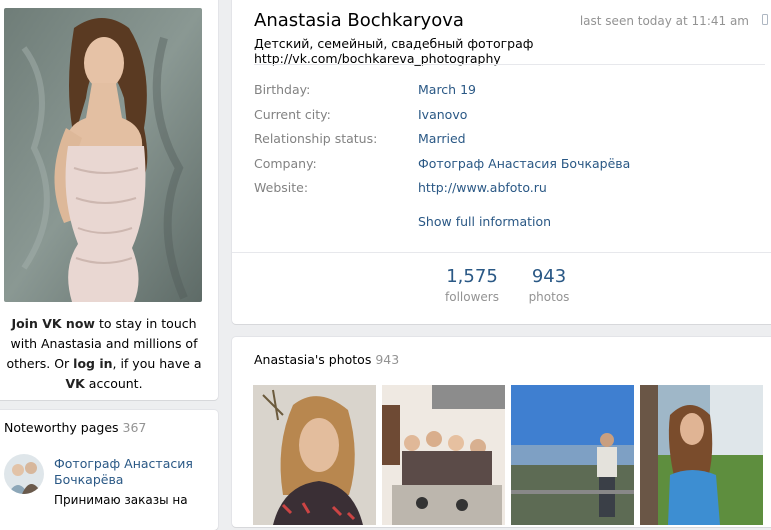 The height and width of the screenshot is (530, 771). Describe the element at coordinates (524, 163) in the screenshot. I see `info-value-link: Фотограф Анастасия Бочкарёва` at that location.